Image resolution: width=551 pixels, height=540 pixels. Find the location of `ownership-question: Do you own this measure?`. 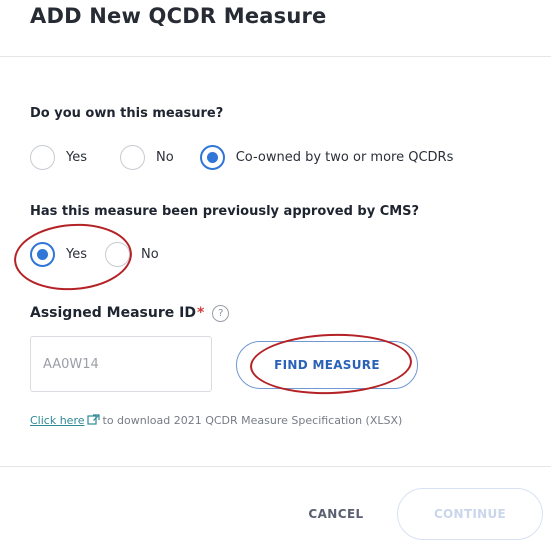

ownership-question: Do you own this measure? is located at coordinates (127, 113).